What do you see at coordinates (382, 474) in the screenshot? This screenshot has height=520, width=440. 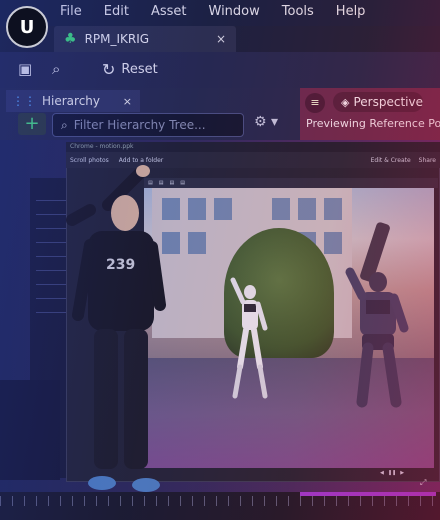 I see `play-back-icon: ◀` at bounding box center [382, 474].